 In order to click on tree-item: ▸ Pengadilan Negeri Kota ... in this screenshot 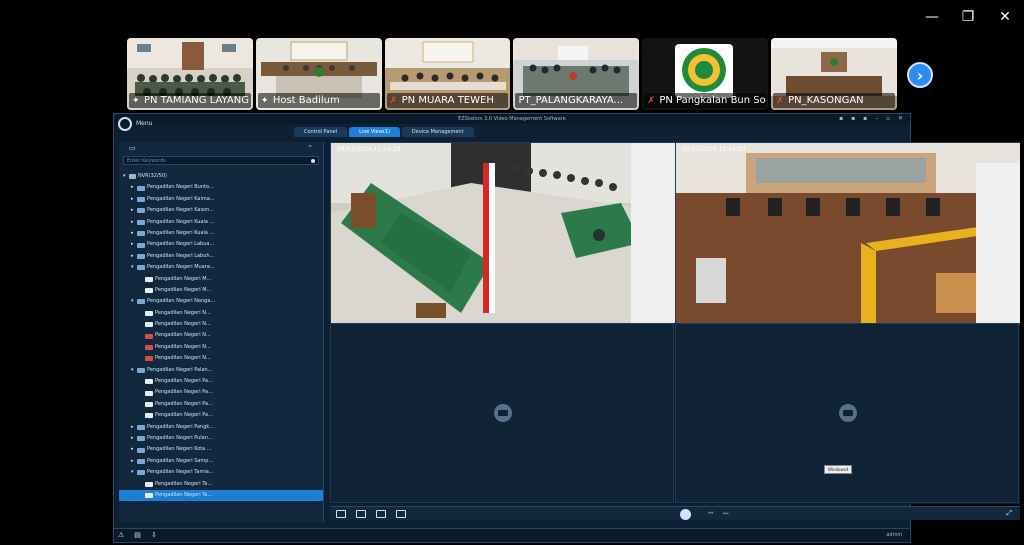, I will do `click(221, 449)`.